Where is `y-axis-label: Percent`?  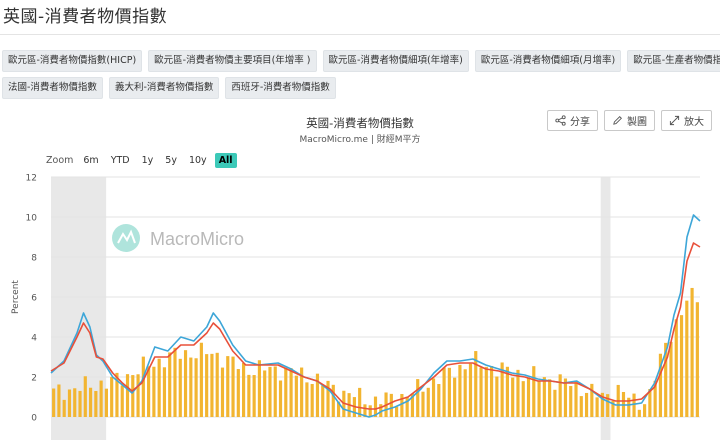
y-axis-label: Percent is located at coordinates (16, 297).